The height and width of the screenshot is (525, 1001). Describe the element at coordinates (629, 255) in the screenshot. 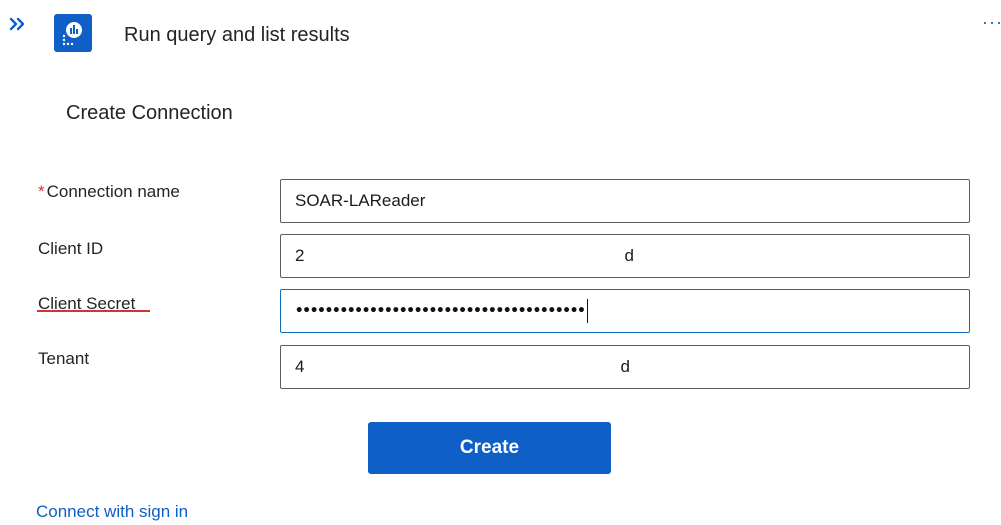

I see `client-id-value-end: d` at that location.